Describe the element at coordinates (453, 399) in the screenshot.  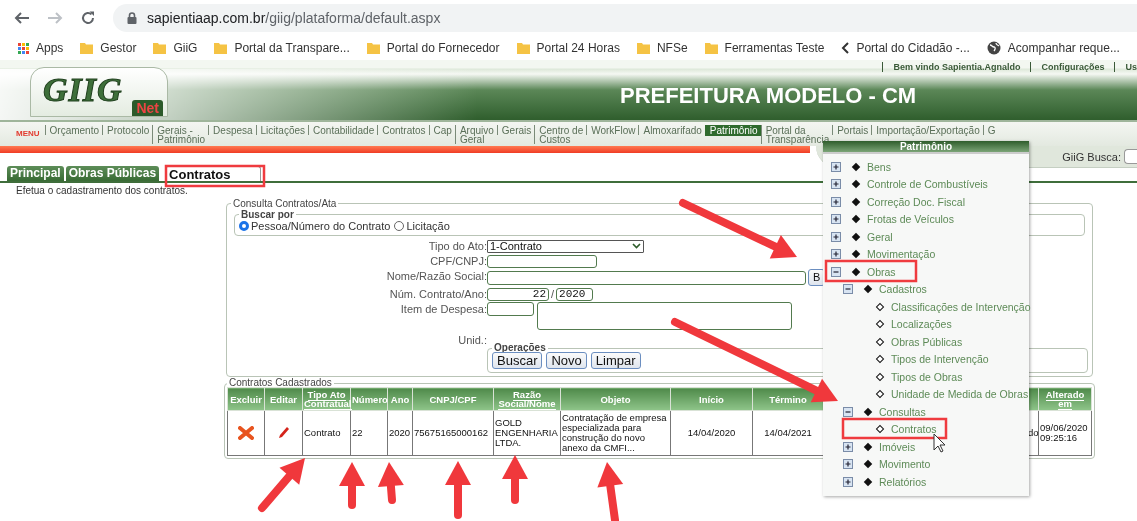
I see `column-header: CNPJ/CPF` at that location.